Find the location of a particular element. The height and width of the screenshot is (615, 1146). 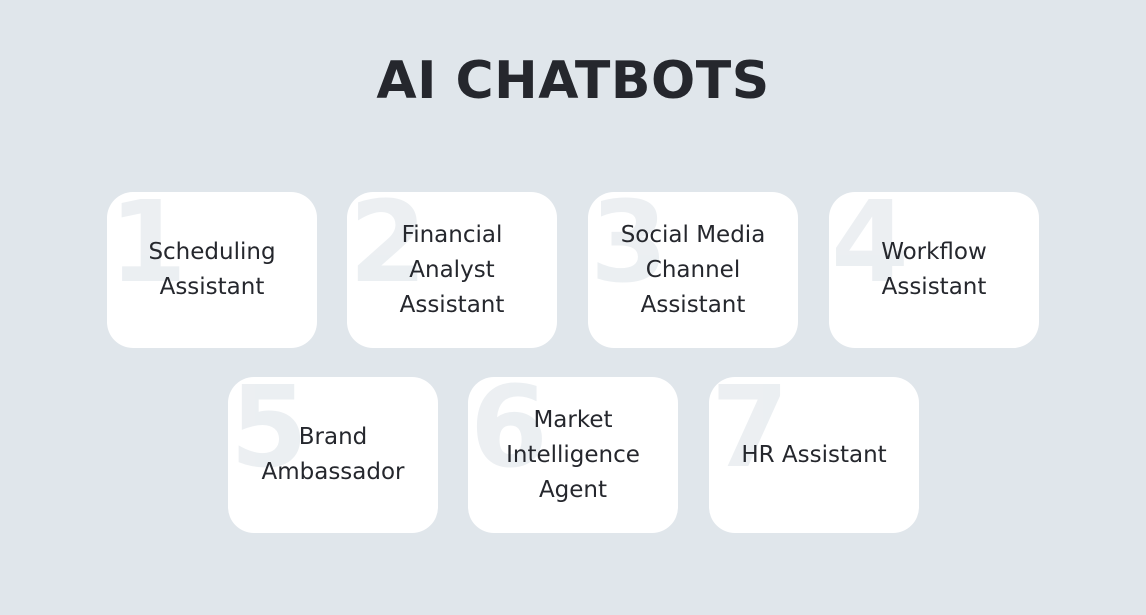

card-label: Scheduling Assistant is located at coordinates (212, 269).